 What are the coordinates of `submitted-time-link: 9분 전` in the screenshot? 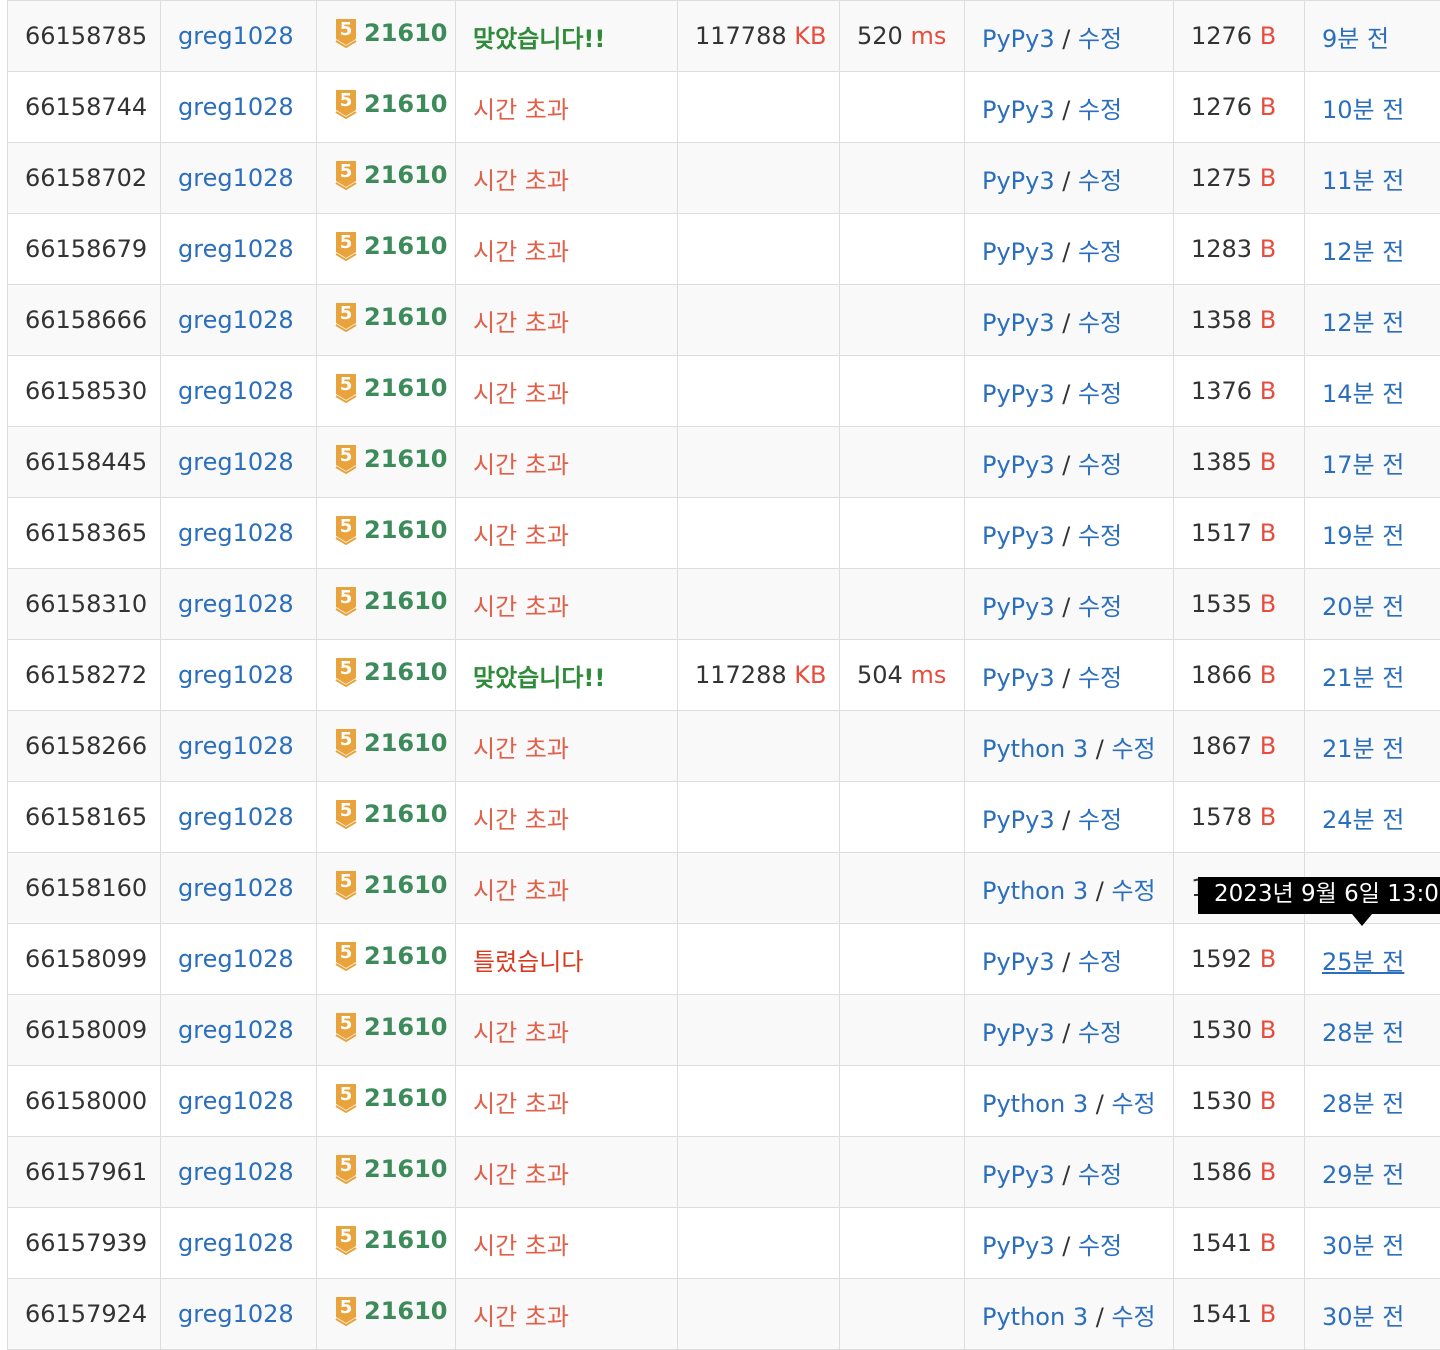 It's located at (1355, 39).